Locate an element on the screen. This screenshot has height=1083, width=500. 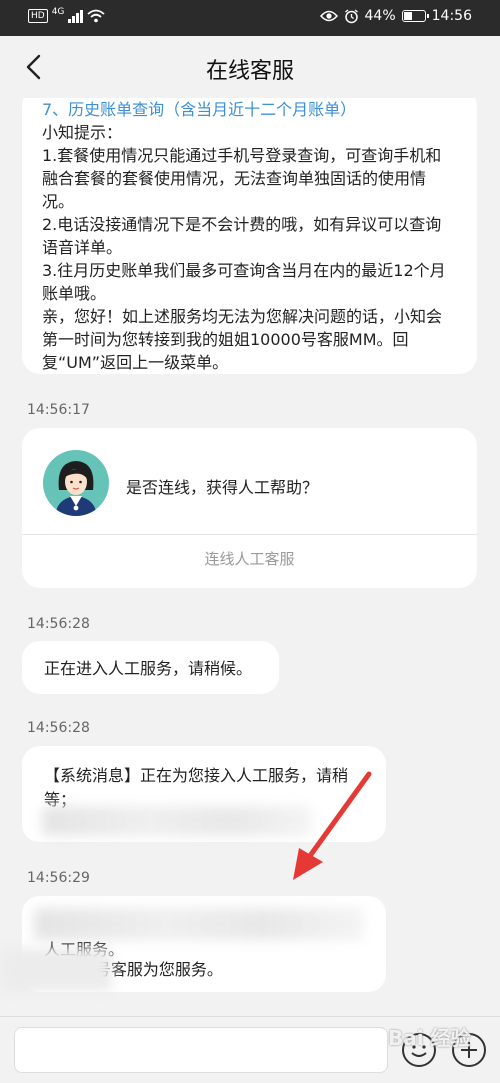
message-line: 3.往月历史账单我们最多可查询含当月在内的最近12个月账单哦。 is located at coordinates (244, 282).